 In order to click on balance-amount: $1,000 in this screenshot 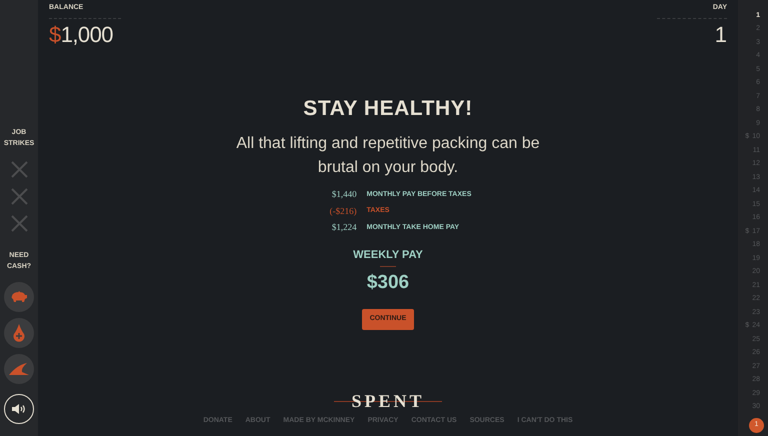, I will do `click(81, 34)`.